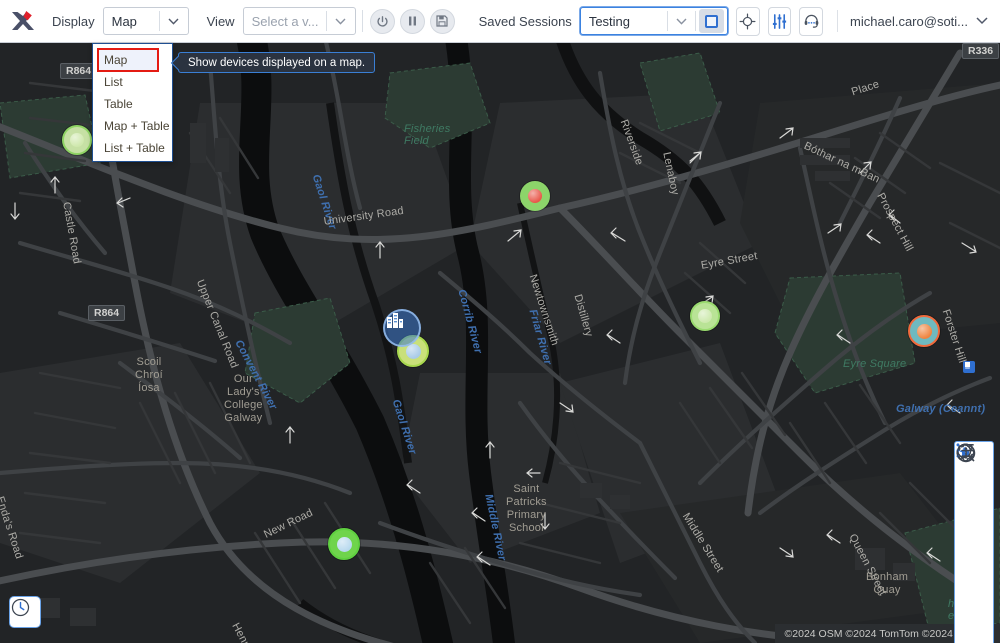 This screenshot has height=643, width=1000. What do you see at coordinates (132, 126) in the screenshot?
I see `display-option-map-table: Map + Table` at bounding box center [132, 126].